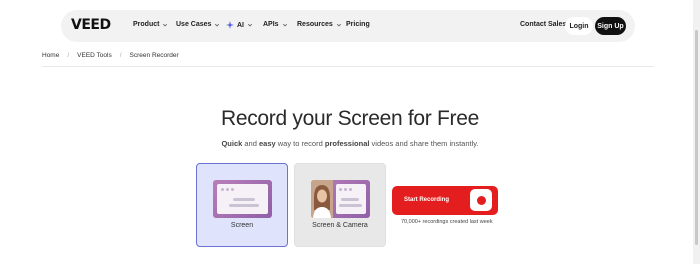 This screenshot has height=264, width=700. What do you see at coordinates (424, 143) in the screenshot?
I see `subtitle-text: videos and share them instantly.` at bounding box center [424, 143].